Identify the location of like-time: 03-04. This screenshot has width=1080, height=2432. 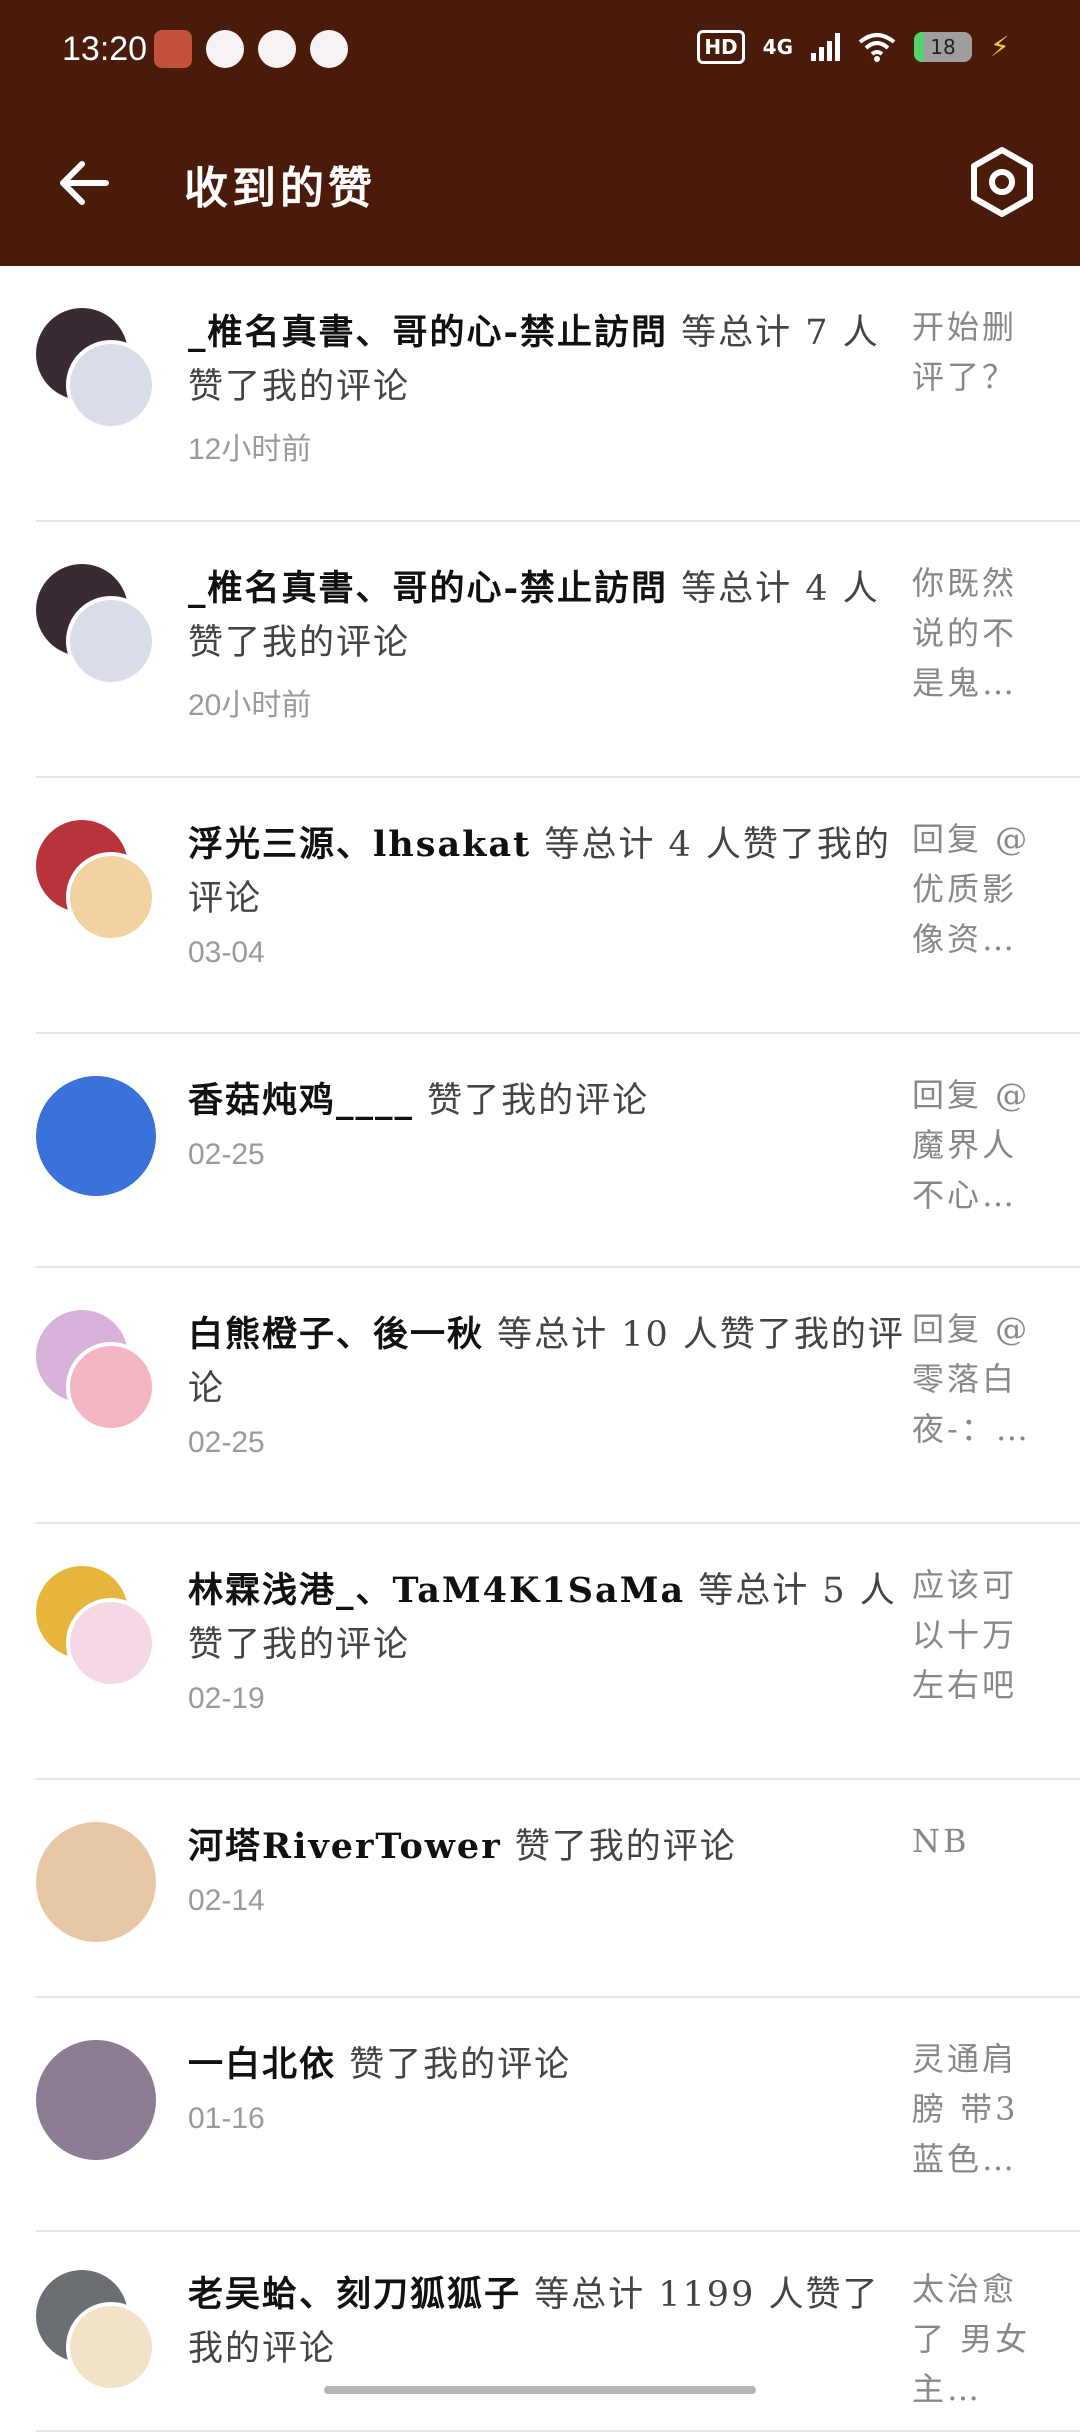
(226, 952).